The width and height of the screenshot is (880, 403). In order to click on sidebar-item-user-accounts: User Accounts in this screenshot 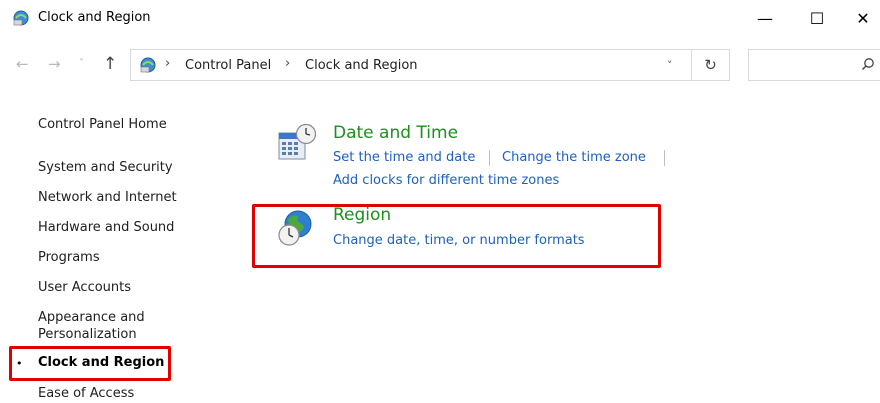, I will do `click(84, 287)`.